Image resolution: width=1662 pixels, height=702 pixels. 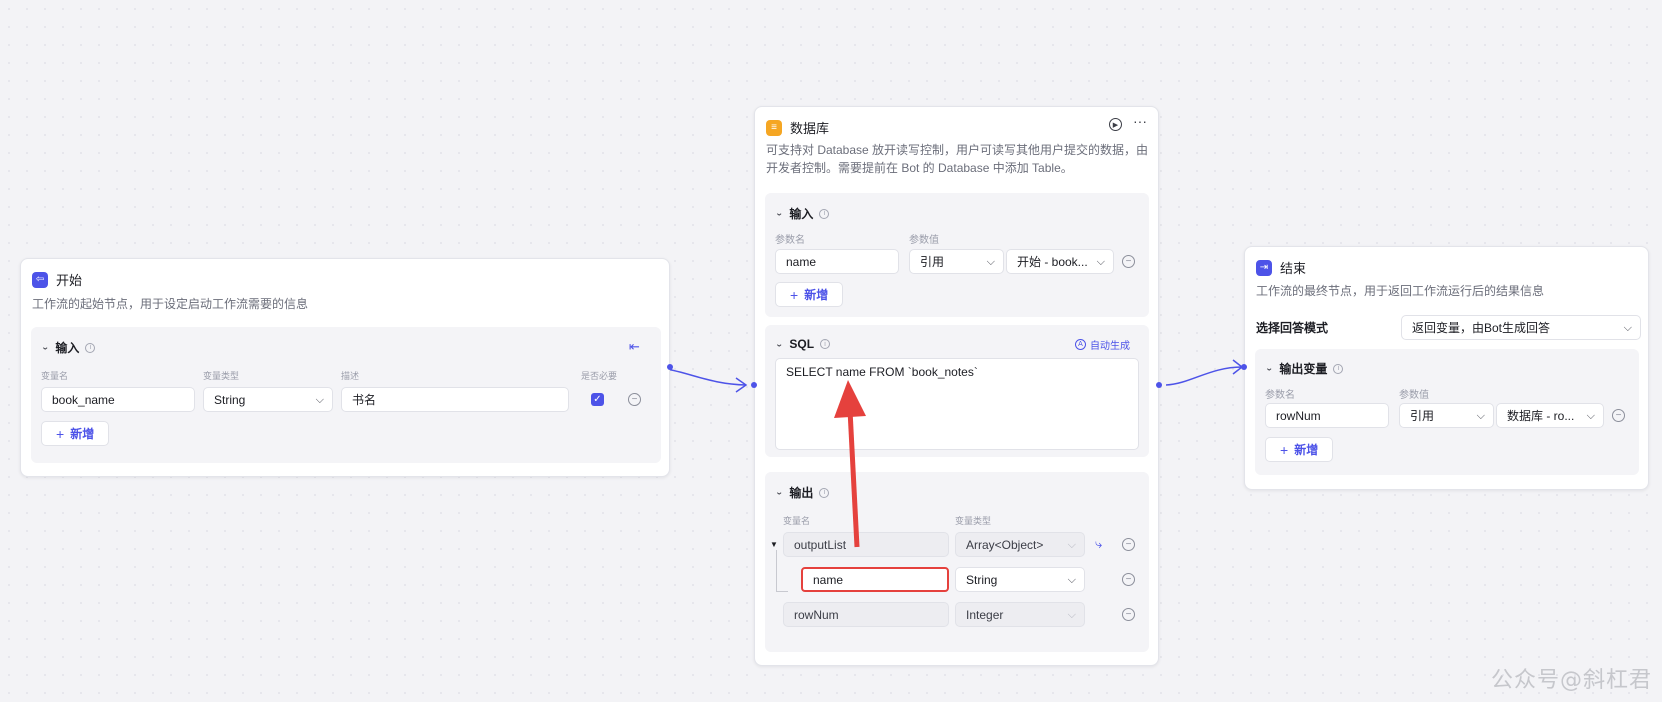 I want to click on column-header: 参数名, so click(x=1280, y=395).